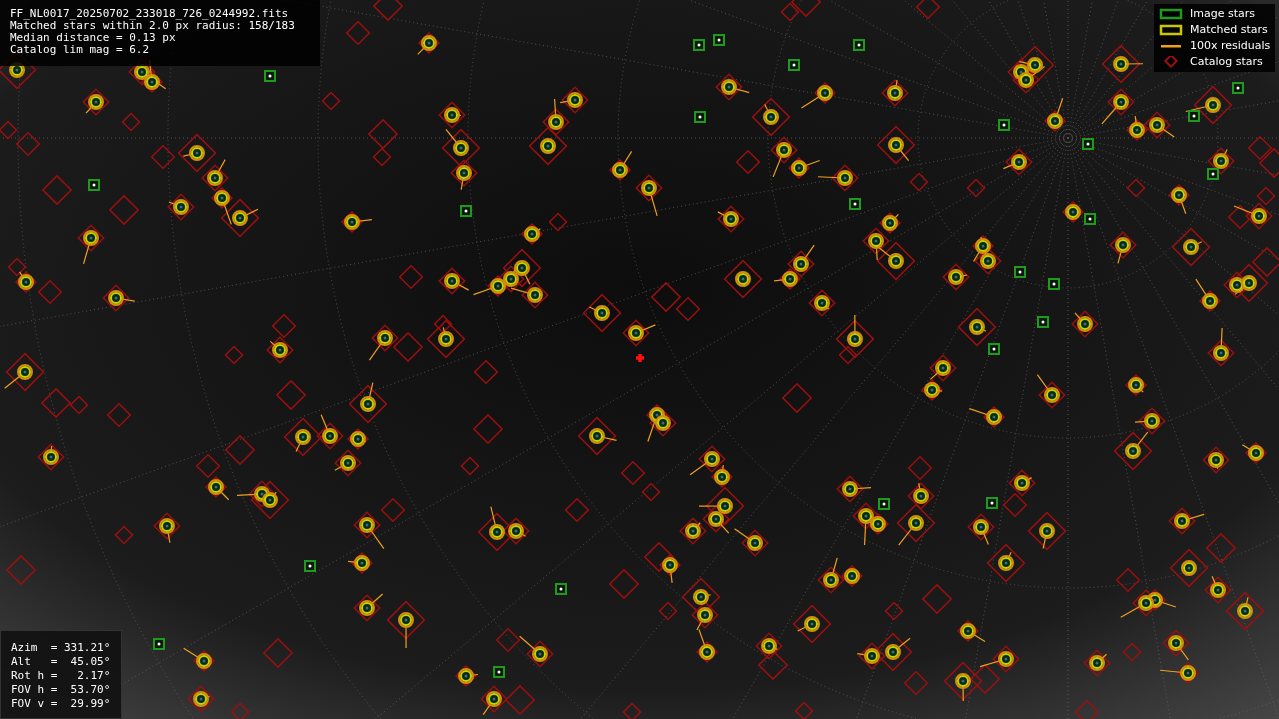 This screenshot has height=719, width=1279. I want to click on info-text: Catalog lim mag = 6.2, so click(80, 50).